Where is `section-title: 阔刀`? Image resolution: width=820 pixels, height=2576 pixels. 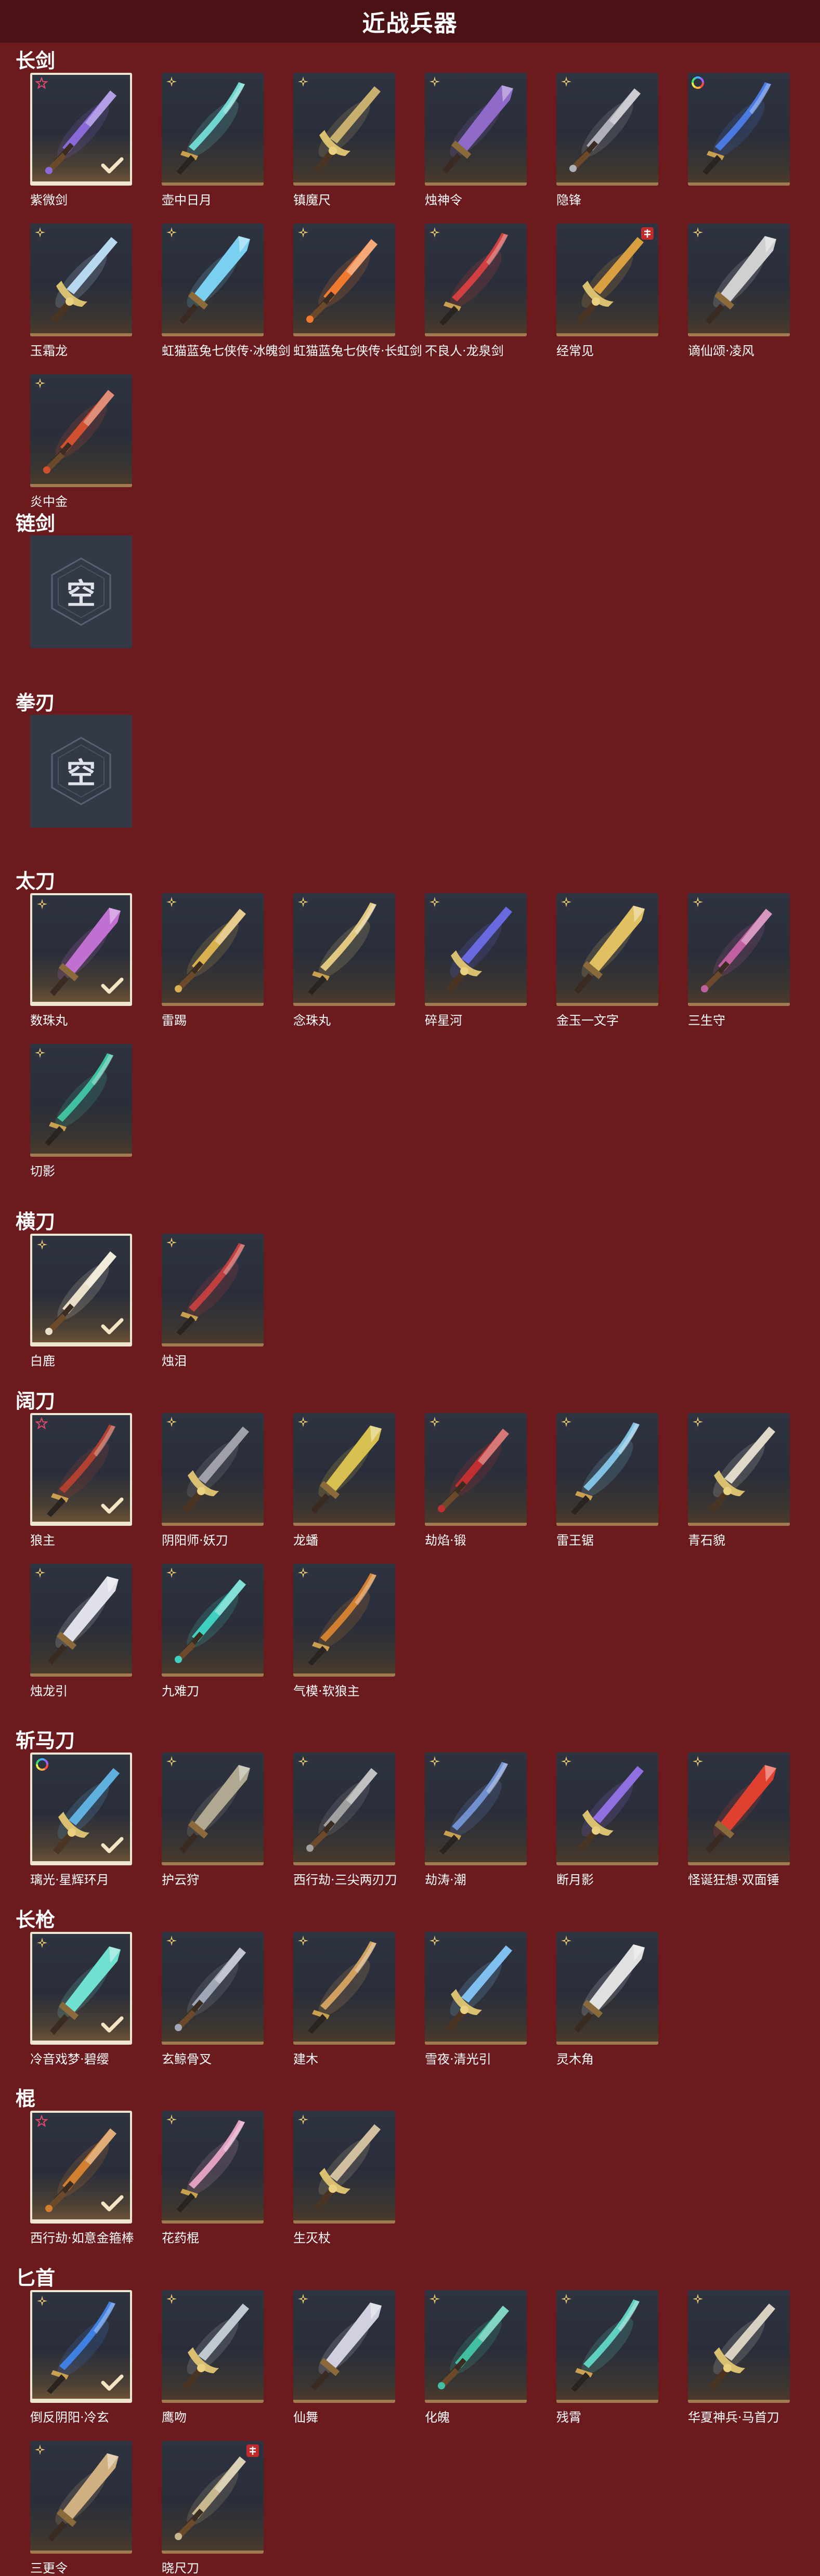 section-title: 阔刀 is located at coordinates (36, 1401).